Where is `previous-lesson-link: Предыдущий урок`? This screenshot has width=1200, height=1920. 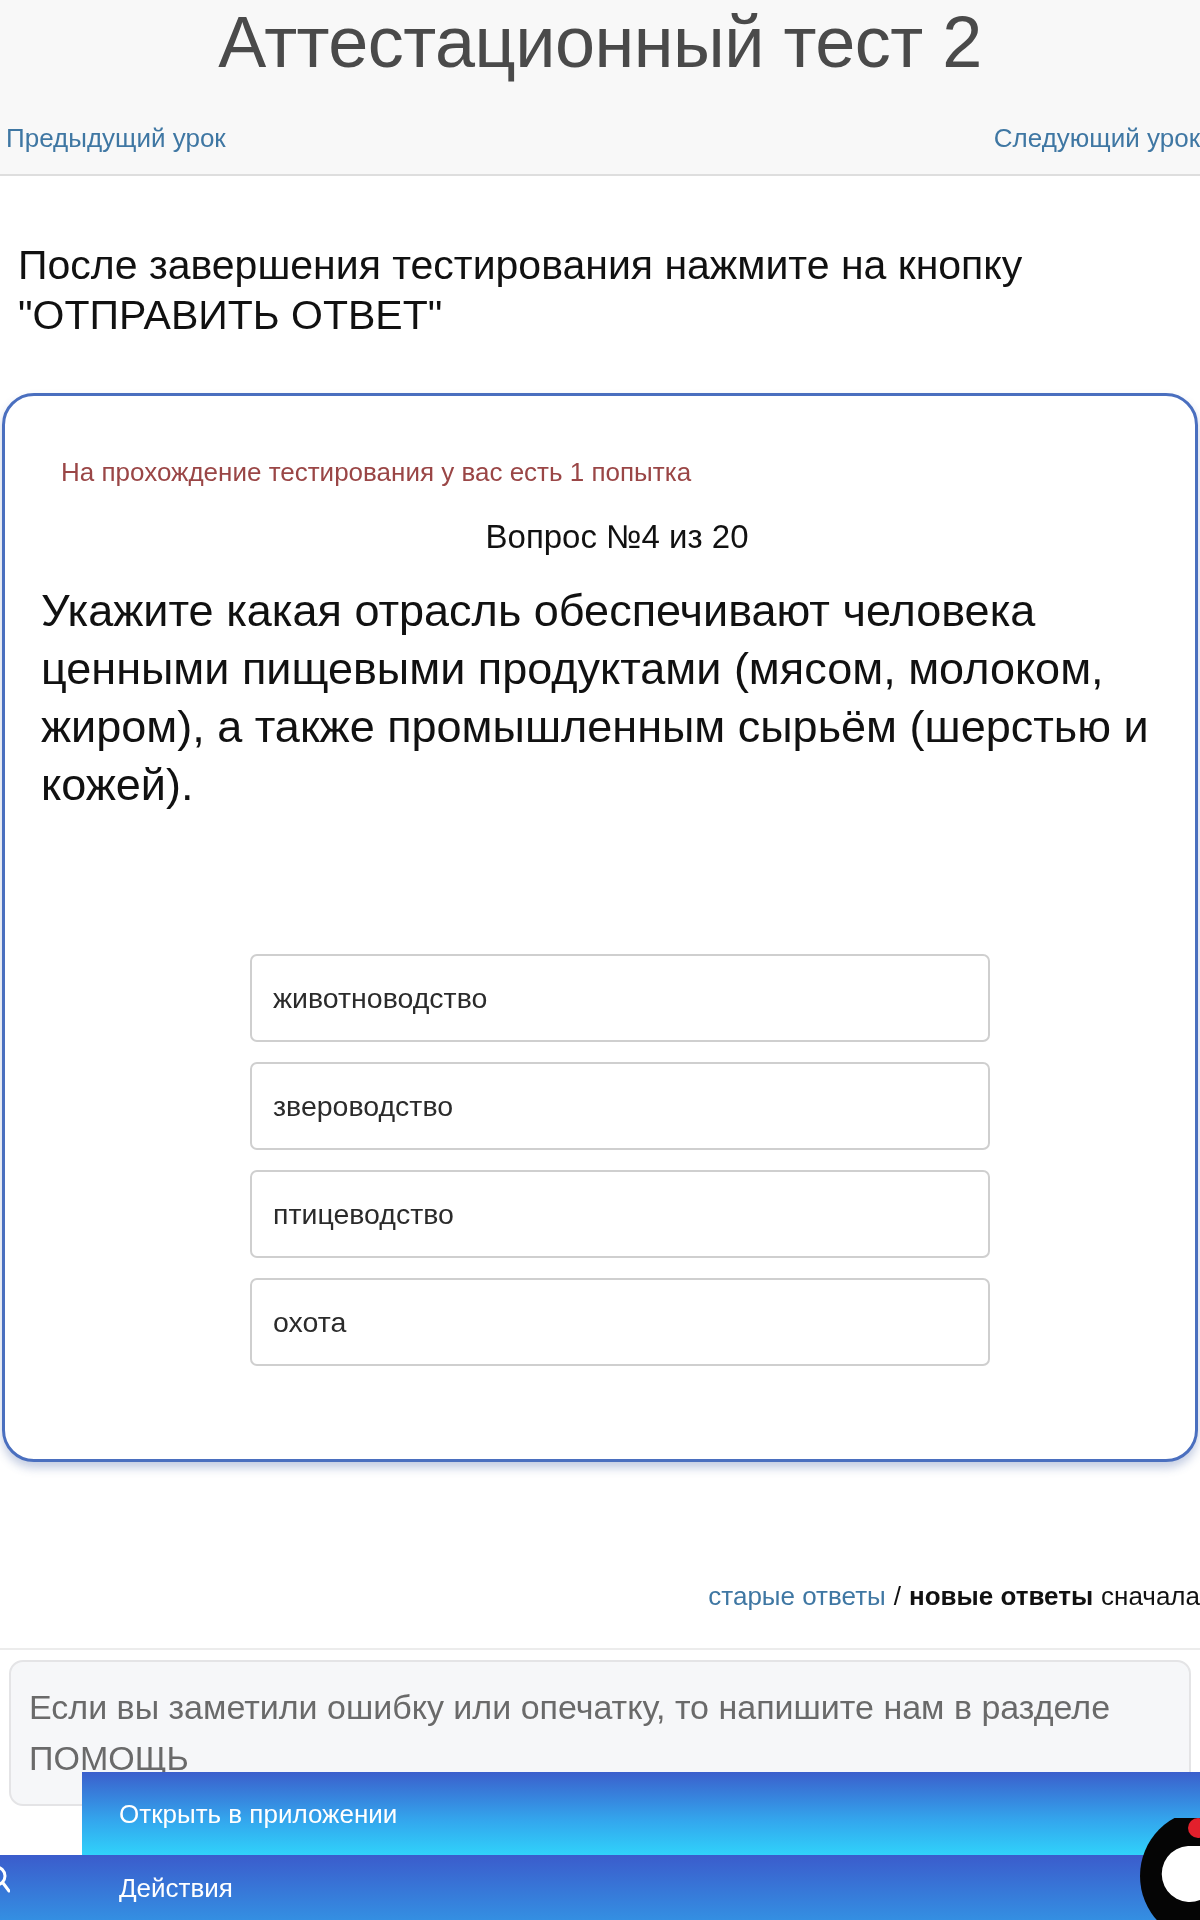 previous-lesson-link: Предыдущий урок is located at coordinates (116, 138).